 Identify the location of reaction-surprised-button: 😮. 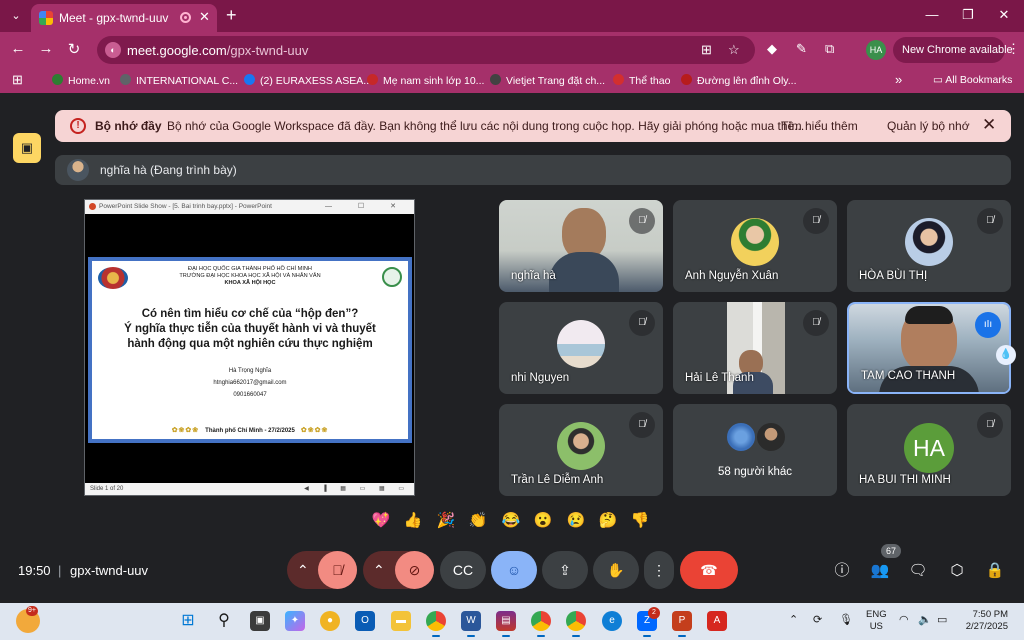
(543, 521).